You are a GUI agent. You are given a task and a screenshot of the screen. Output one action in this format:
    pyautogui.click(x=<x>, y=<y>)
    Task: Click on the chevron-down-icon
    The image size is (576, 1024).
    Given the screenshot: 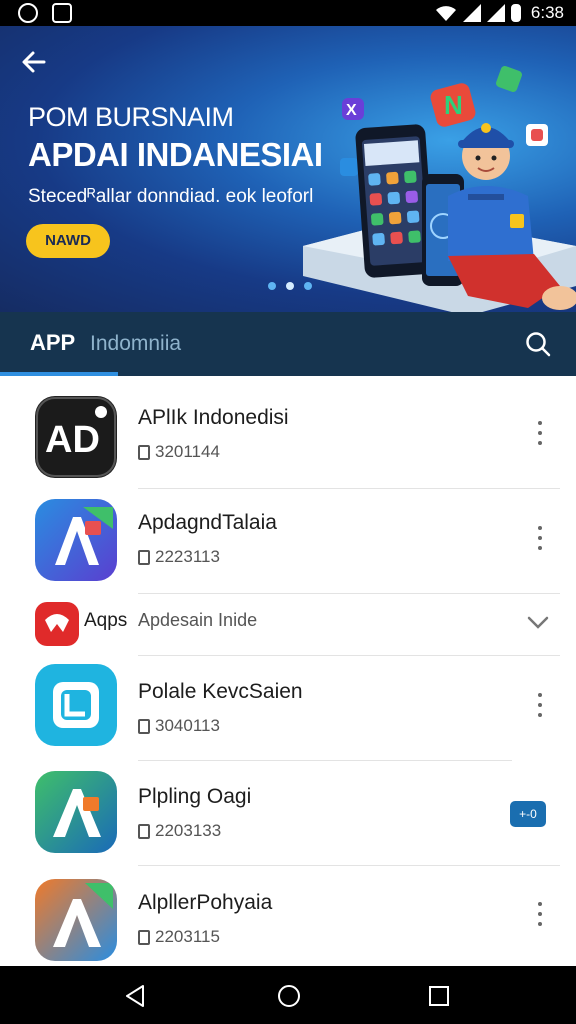 What is the action you would take?
    pyautogui.click(x=538, y=622)
    